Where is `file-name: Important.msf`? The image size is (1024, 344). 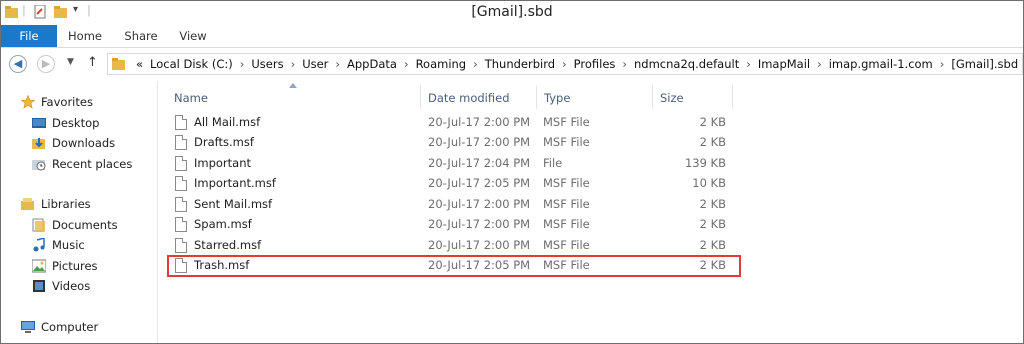 file-name: Important.msf is located at coordinates (235, 183).